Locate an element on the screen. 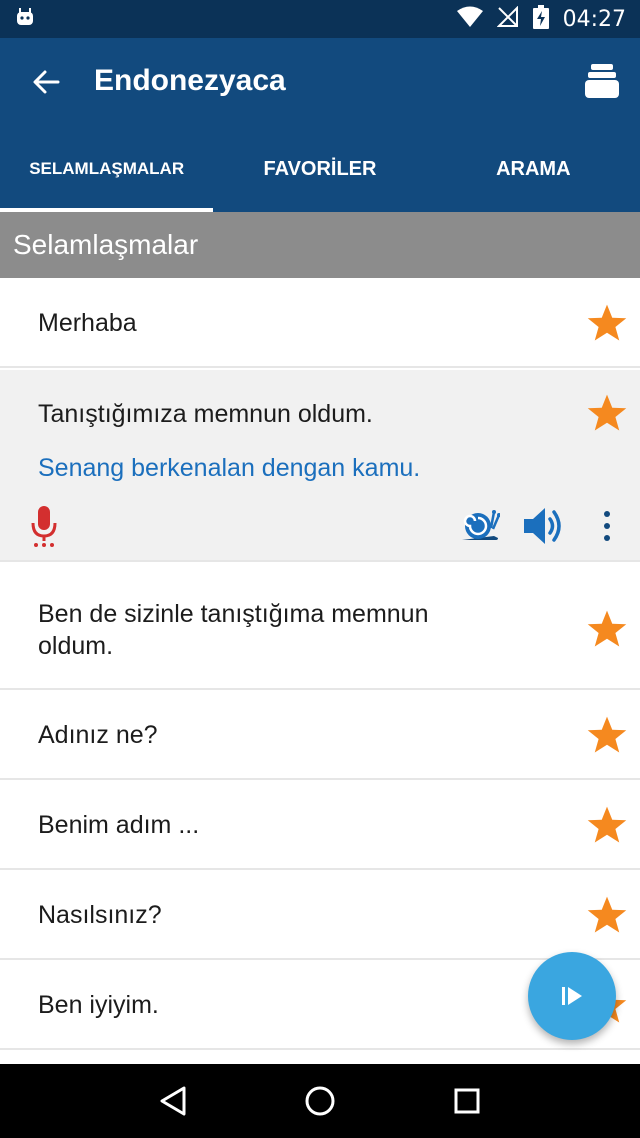  list-item: Nasılsınız? is located at coordinates (320, 915).